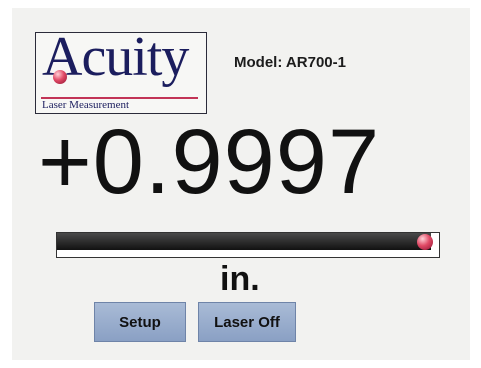  What do you see at coordinates (247, 322) in the screenshot?
I see `laser-off-button: Laser Off` at bounding box center [247, 322].